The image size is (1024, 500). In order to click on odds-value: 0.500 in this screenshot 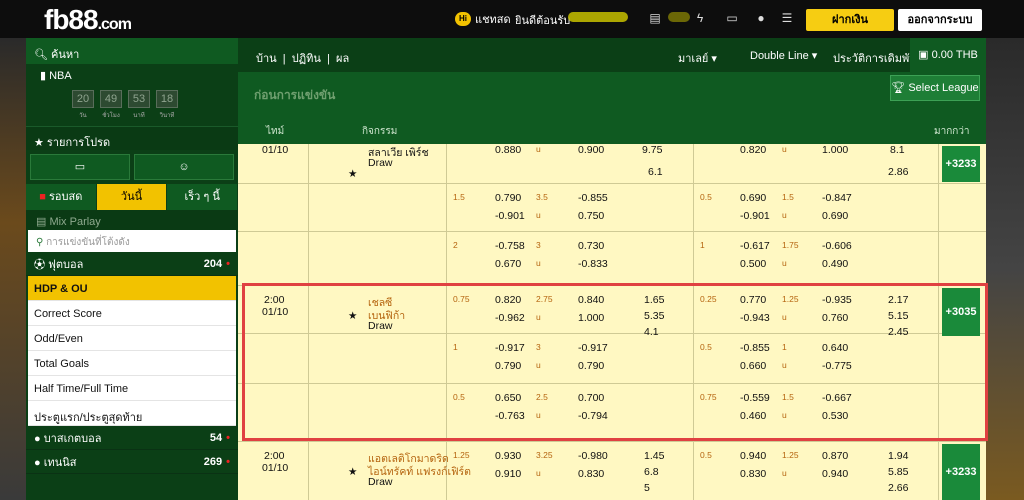, I will do `click(753, 264)`.